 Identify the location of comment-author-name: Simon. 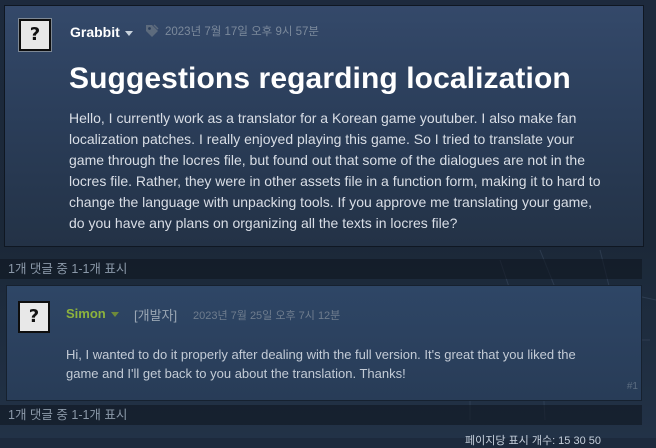
(86, 313).